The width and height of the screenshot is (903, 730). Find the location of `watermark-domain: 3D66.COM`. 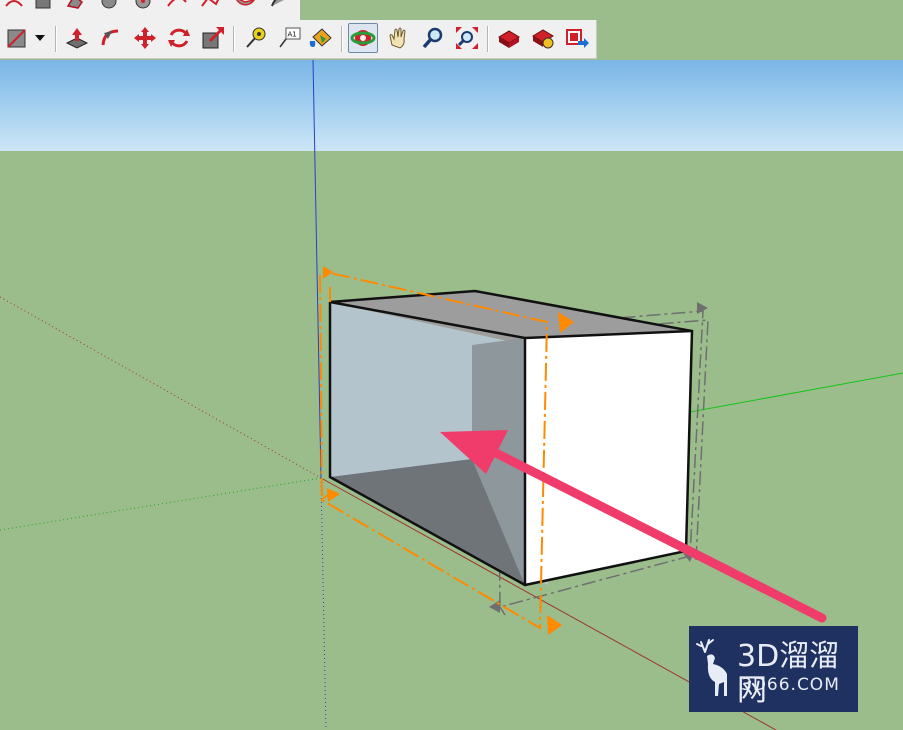

watermark-domain: 3D66.COM is located at coordinates (790, 685).